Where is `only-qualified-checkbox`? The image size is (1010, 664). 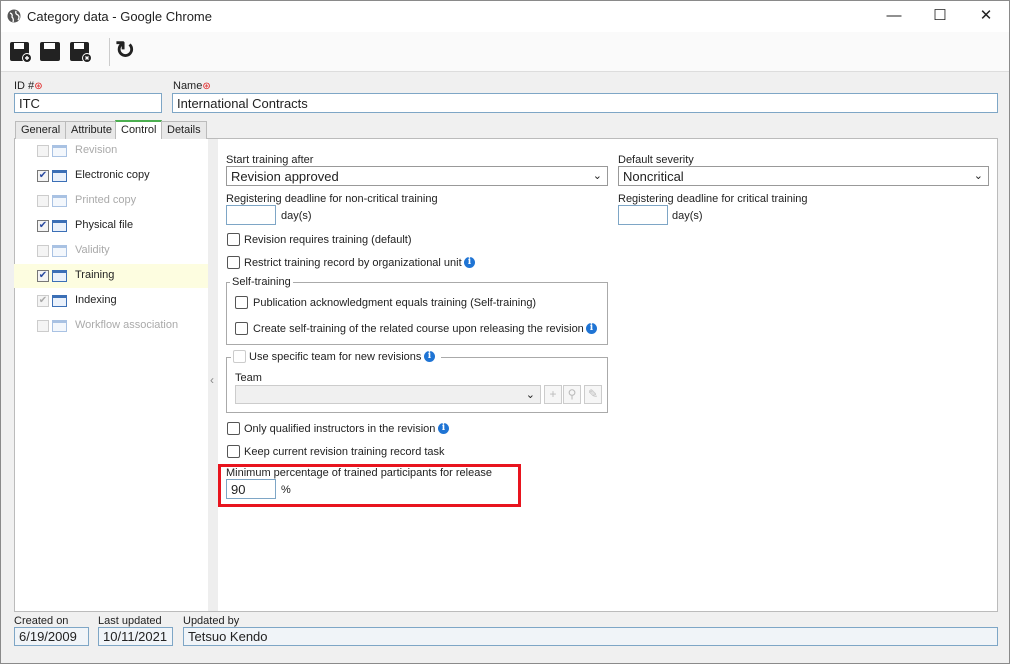
only-qualified-checkbox is located at coordinates (233, 428).